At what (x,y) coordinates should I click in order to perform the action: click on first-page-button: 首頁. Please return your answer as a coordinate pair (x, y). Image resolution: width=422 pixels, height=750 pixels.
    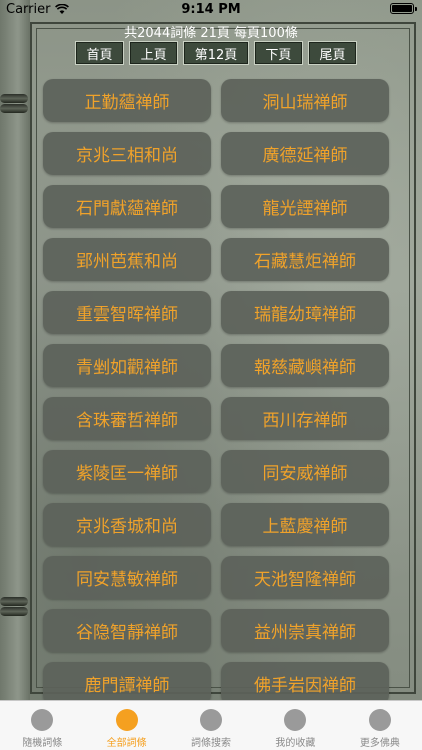
    Looking at the image, I should click on (100, 53).